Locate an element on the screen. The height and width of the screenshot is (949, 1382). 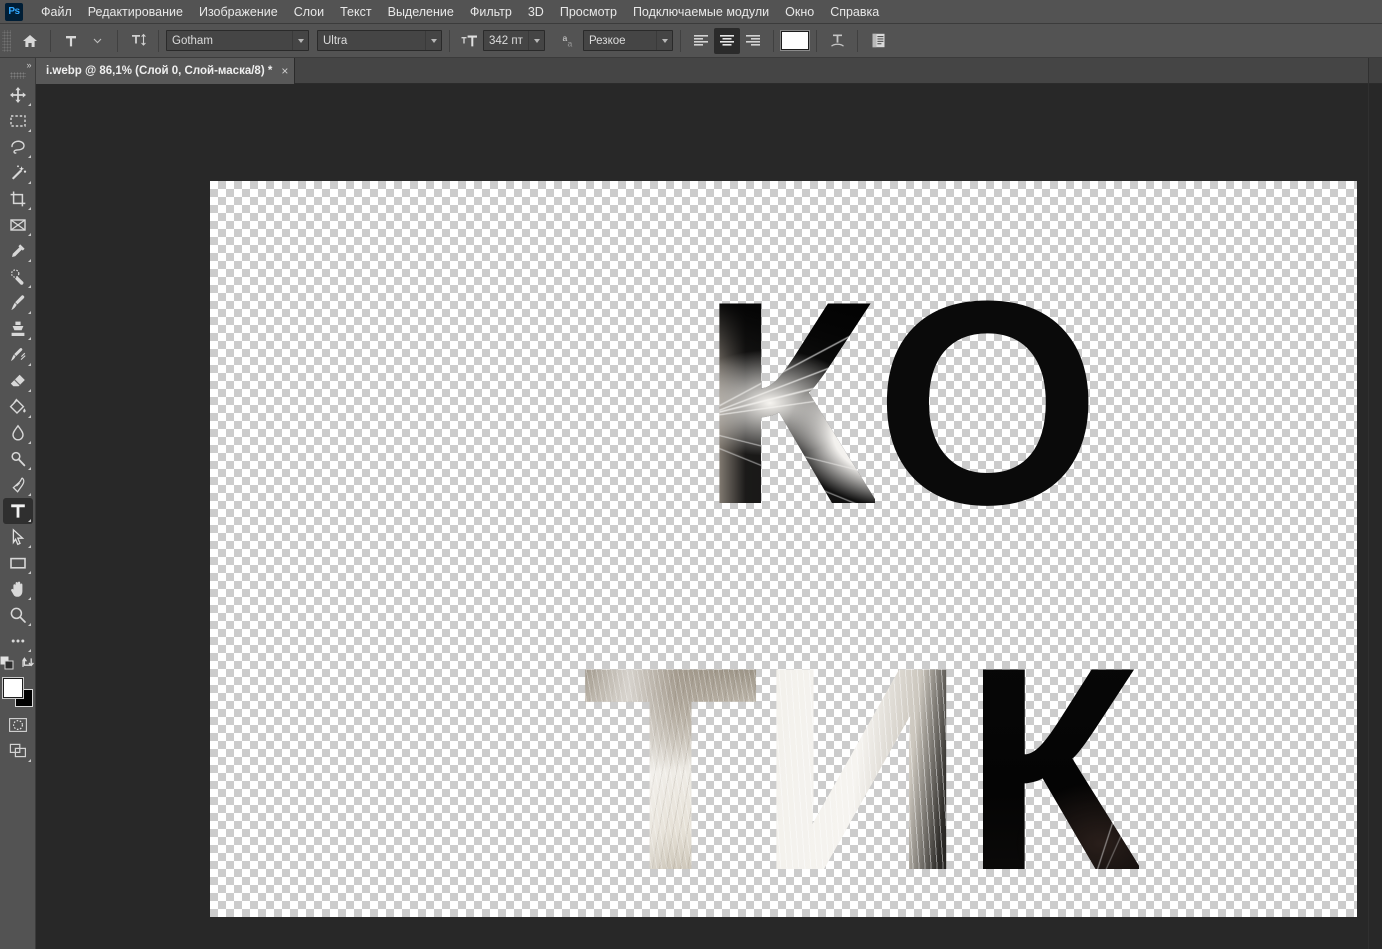
zoom-tool is located at coordinates (18, 615).